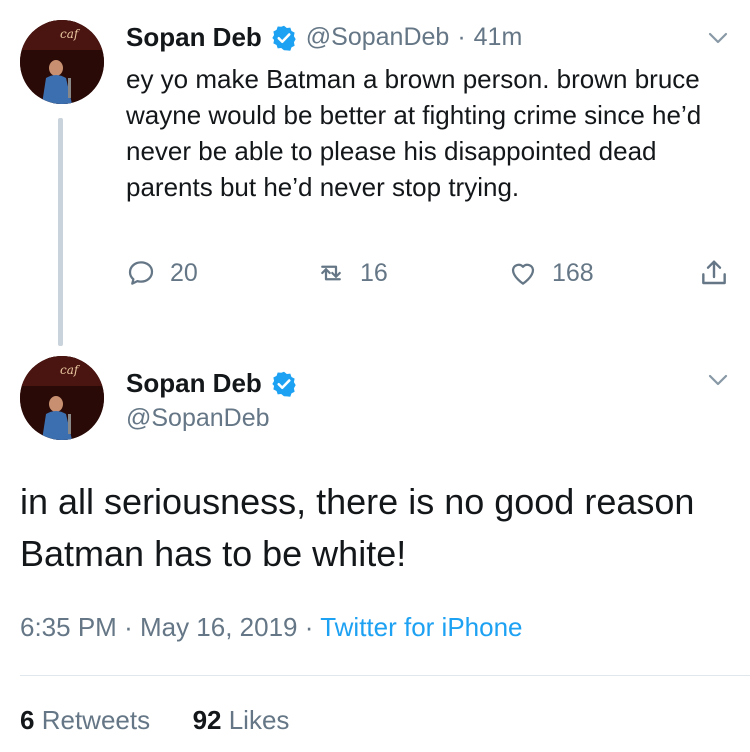 The image size is (750, 752). I want to click on tweet-date: May 16, 2019, so click(218, 627).